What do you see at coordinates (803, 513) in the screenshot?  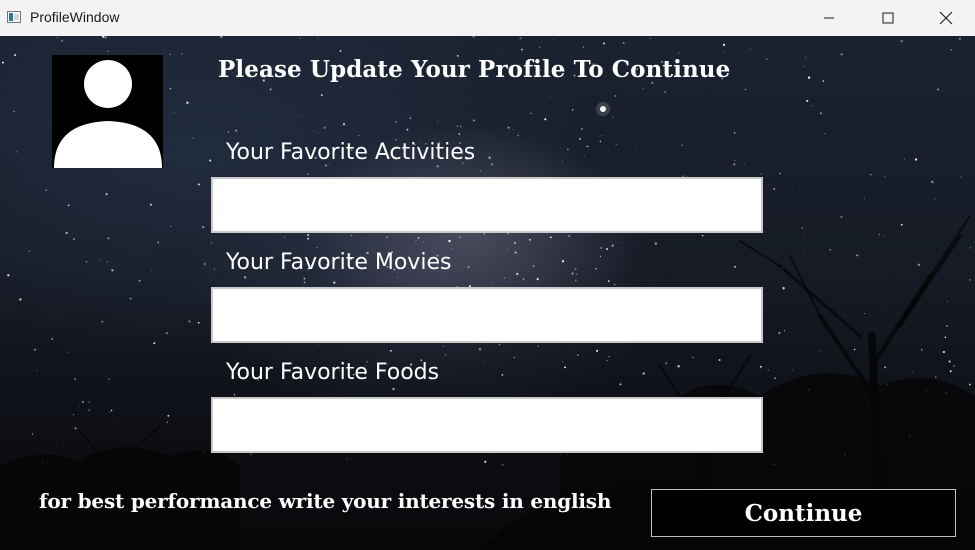 I see `continue-button: Continue` at bounding box center [803, 513].